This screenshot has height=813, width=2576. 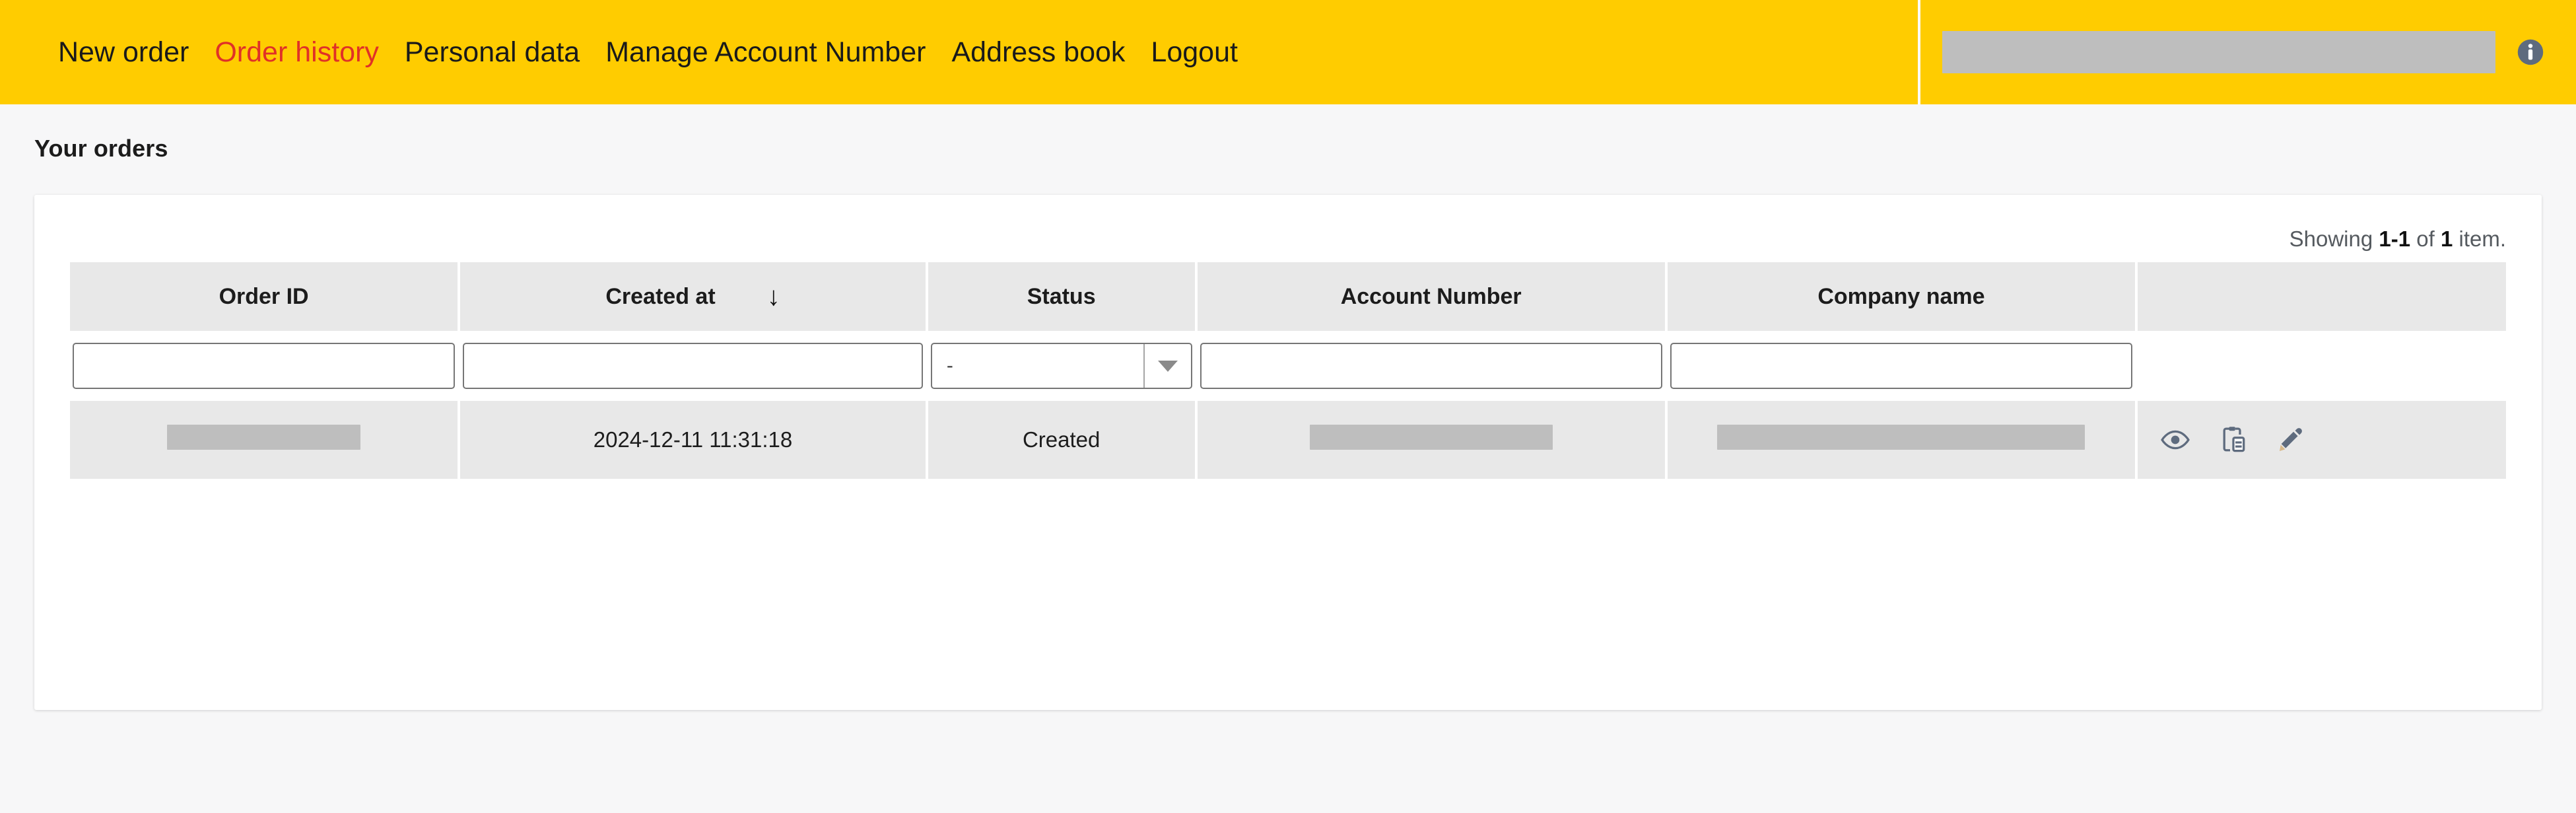 I want to click on column-header-status-label: Status, so click(x=1061, y=296).